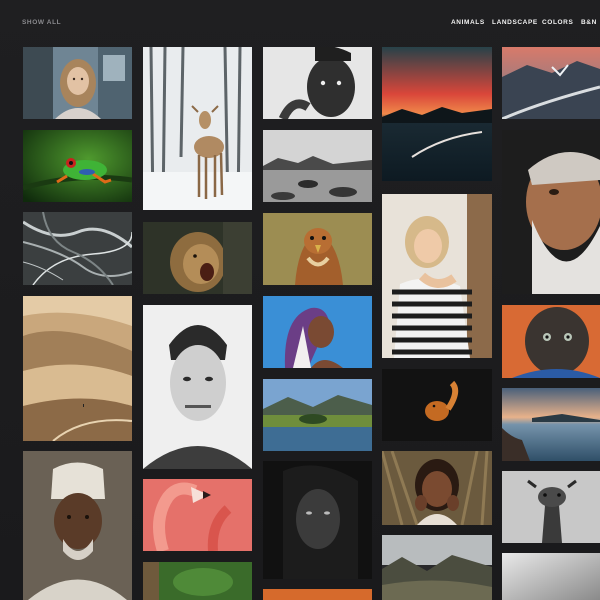 The height and width of the screenshot is (600, 600). What do you see at coordinates (300, 22) in the screenshot?
I see `filter-bar: SHOW ALL ANIMALS LANDSCAPE COLORS B&N` at bounding box center [300, 22].